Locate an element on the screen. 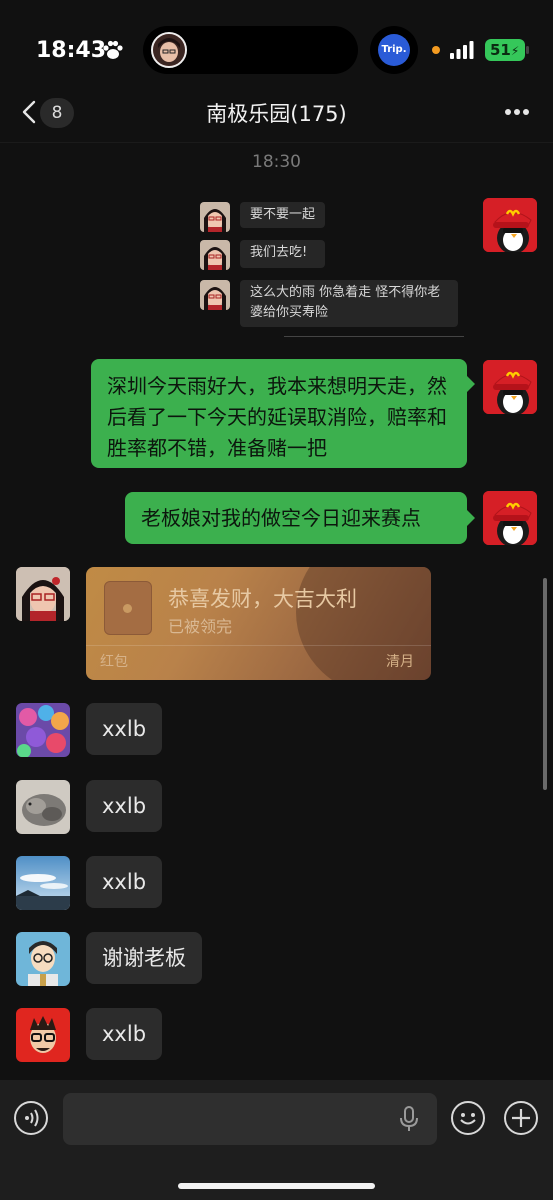  quoted-message: 这么大的雨 你急着走 怪不得你老婆给你买寿险 is located at coordinates (349, 303).